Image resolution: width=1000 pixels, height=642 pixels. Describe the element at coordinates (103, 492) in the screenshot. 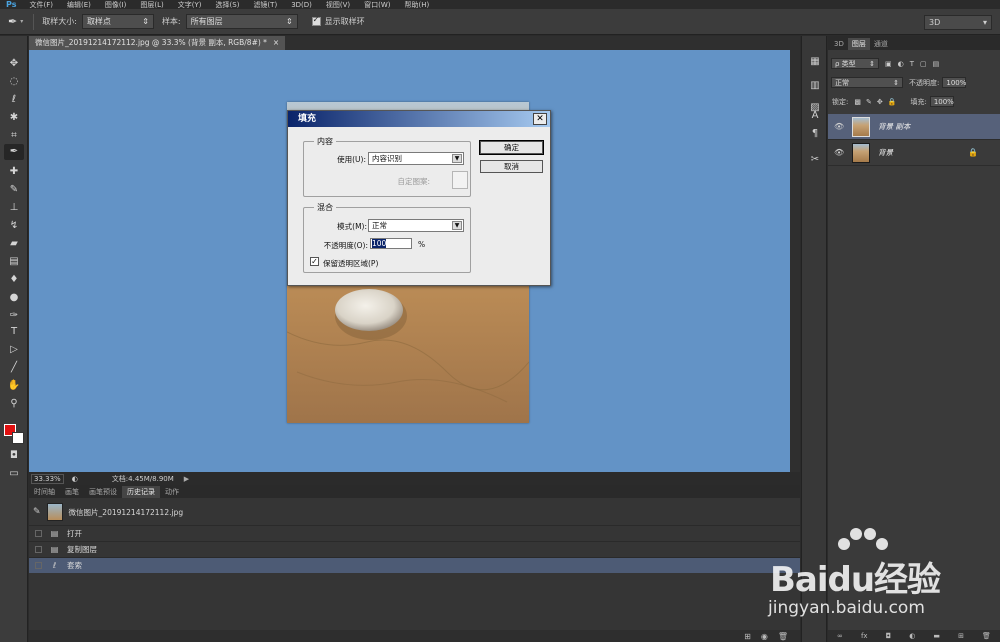

I see `tab-brush-presets: 画笔预设` at that location.